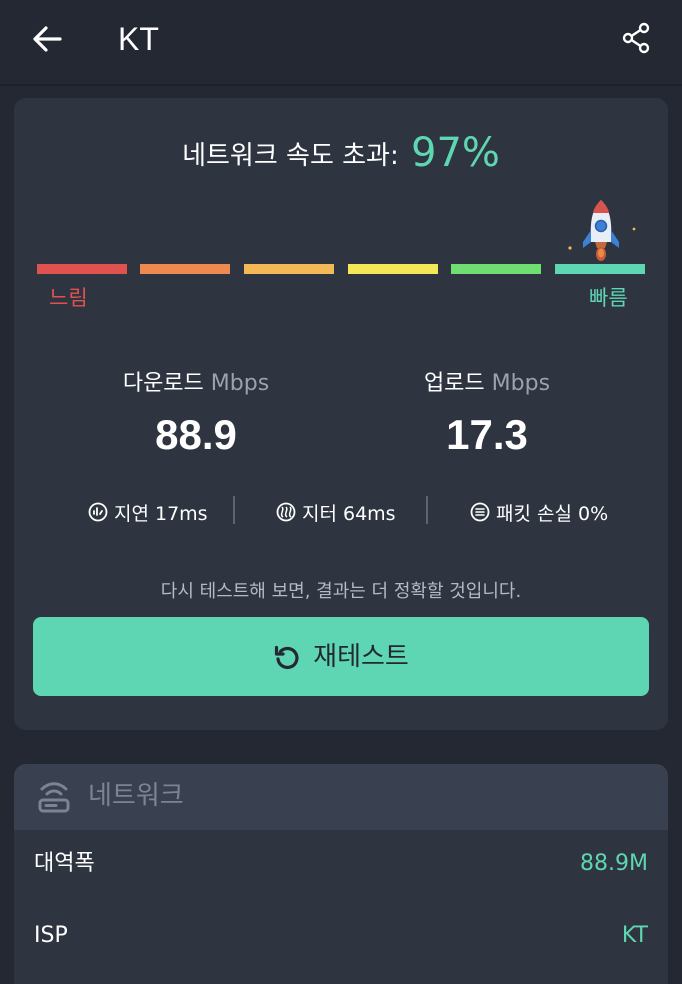 Image resolution: width=682 pixels, height=984 pixels. Describe the element at coordinates (287, 657) in the screenshot. I see `refresh-icon` at that location.